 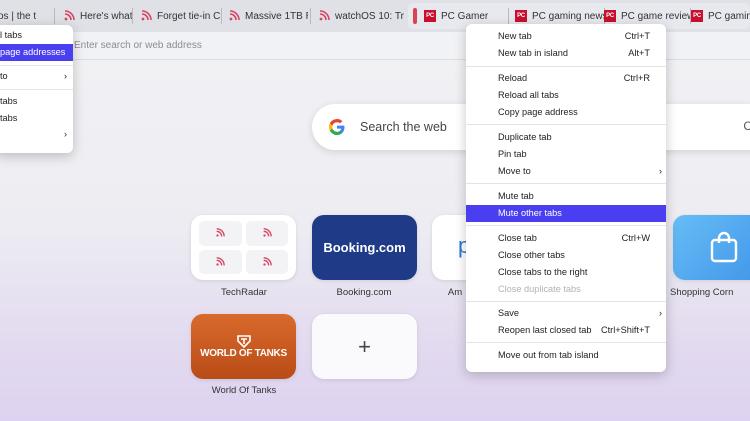 What do you see at coordinates (625, 330) in the screenshot?
I see `menu-item-shortcut: Ctrl+Shift+T` at bounding box center [625, 330].